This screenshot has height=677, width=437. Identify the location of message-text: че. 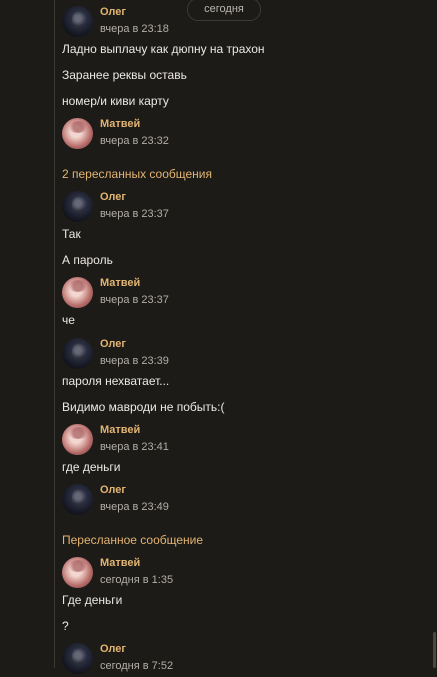
(68, 320).